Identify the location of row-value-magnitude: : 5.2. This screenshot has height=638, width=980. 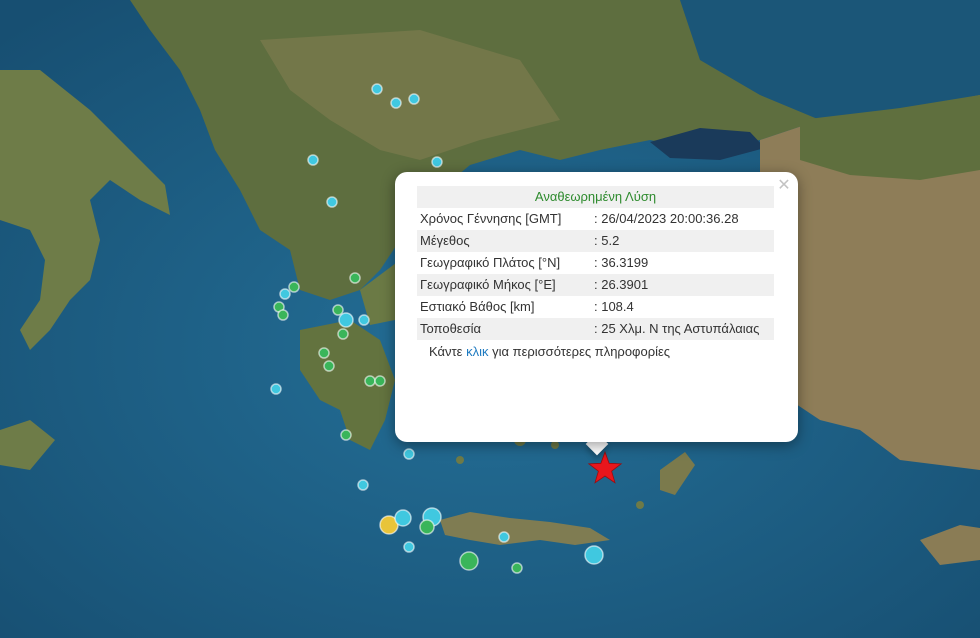
(682, 241).